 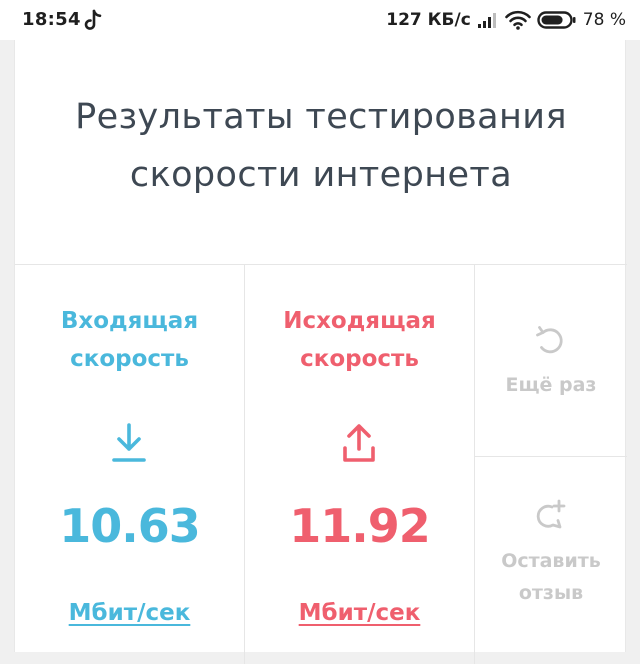 I want to click on tiktok-note-icon, so click(x=93, y=19).